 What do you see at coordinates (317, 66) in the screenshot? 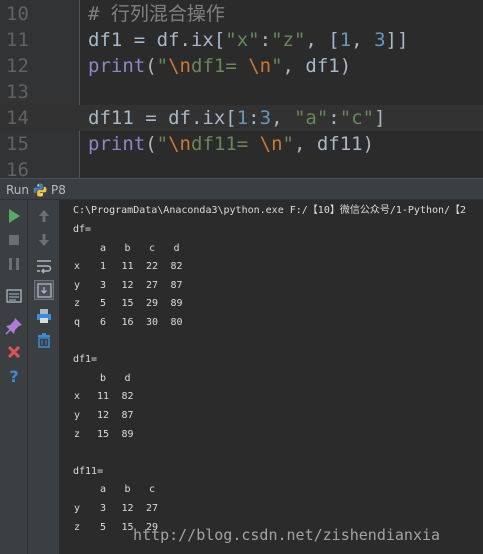
I see `code-token: , df1)` at bounding box center [317, 66].